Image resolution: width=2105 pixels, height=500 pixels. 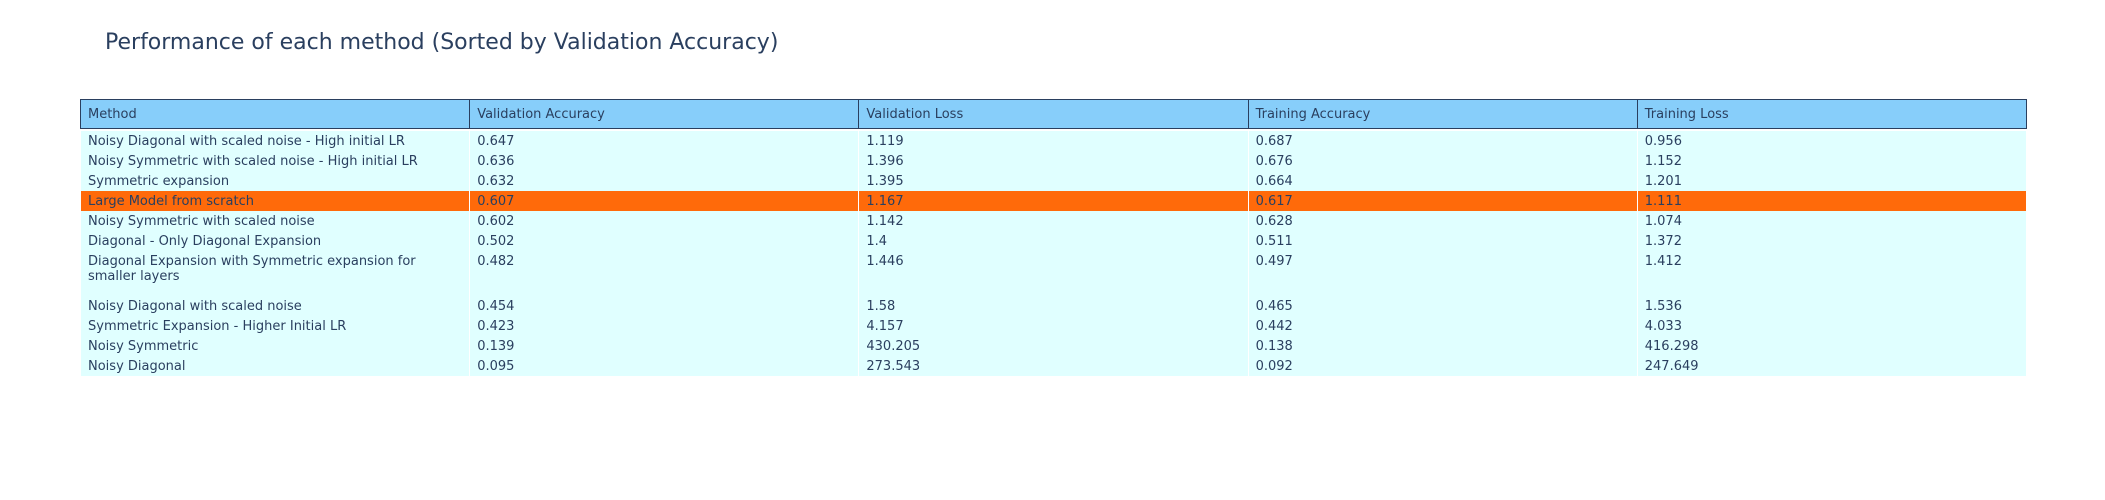 I want to click on cell-training-accuracy: 0.442, so click(x=1442, y=326).